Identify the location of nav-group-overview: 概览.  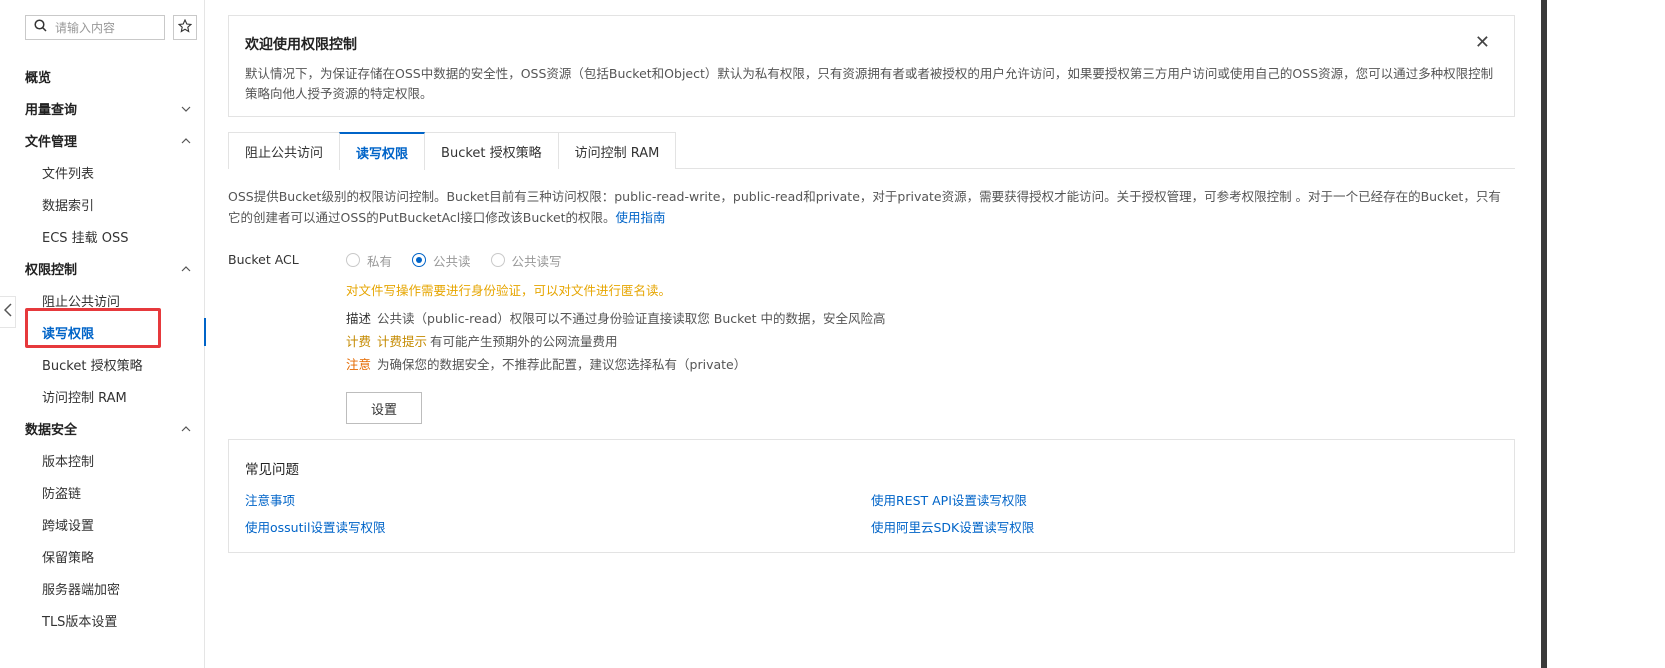
(102, 76).